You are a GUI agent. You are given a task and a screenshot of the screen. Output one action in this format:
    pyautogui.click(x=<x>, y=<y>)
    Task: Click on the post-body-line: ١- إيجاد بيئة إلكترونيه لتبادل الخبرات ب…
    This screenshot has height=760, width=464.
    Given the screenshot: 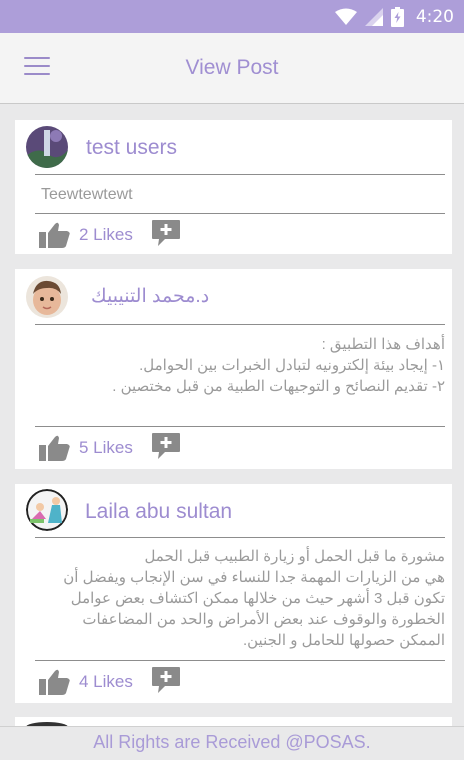 What is the action you would take?
    pyautogui.click(x=292, y=365)
    